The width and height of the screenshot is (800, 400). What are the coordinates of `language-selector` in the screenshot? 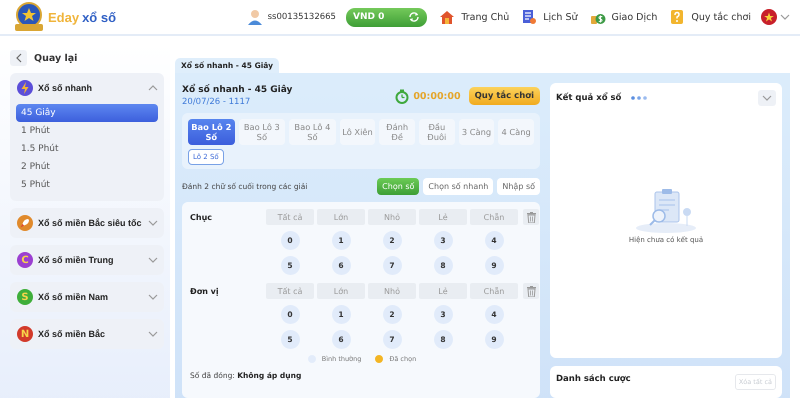 It's located at (775, 17).